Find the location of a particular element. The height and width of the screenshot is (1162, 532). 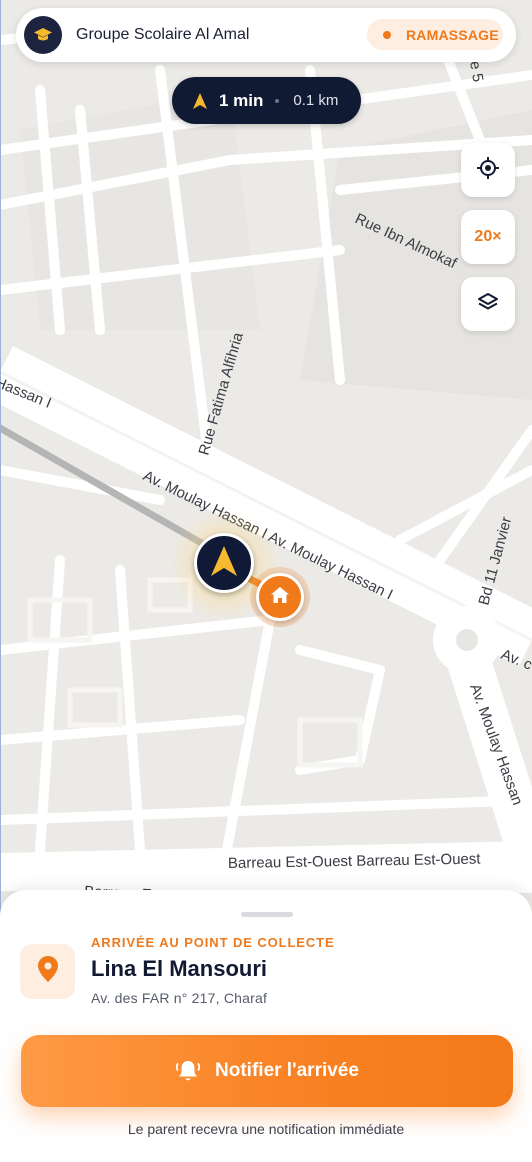

graduation-cap-icon is located at coordinates (43, 35).